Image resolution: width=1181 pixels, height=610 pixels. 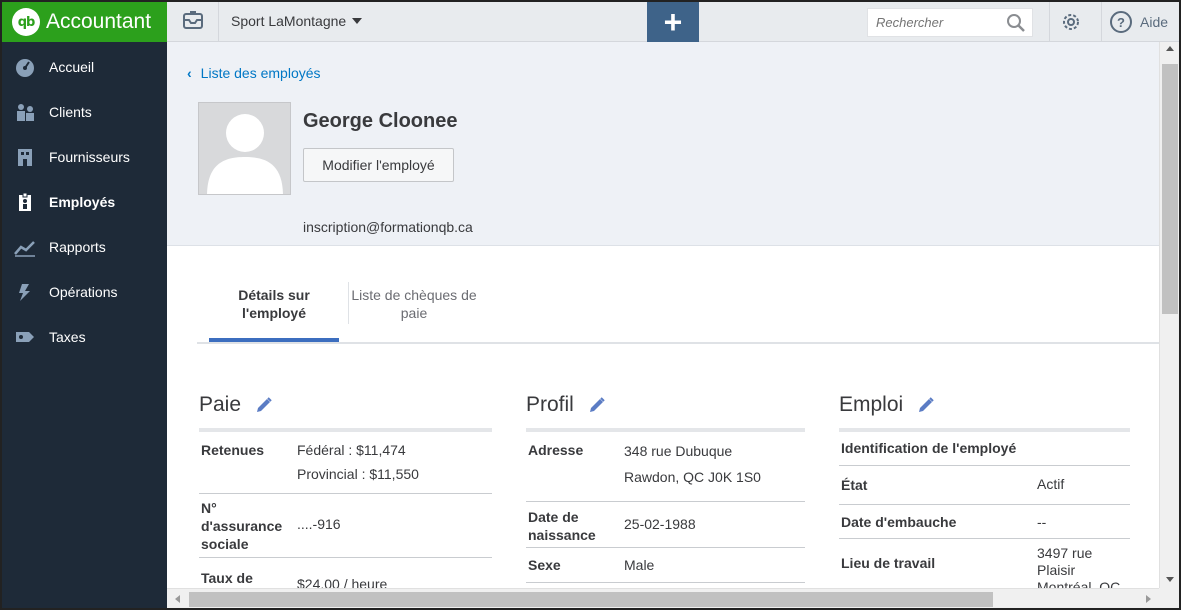 I want to click on customers-icon, so click(x=25, y=112).